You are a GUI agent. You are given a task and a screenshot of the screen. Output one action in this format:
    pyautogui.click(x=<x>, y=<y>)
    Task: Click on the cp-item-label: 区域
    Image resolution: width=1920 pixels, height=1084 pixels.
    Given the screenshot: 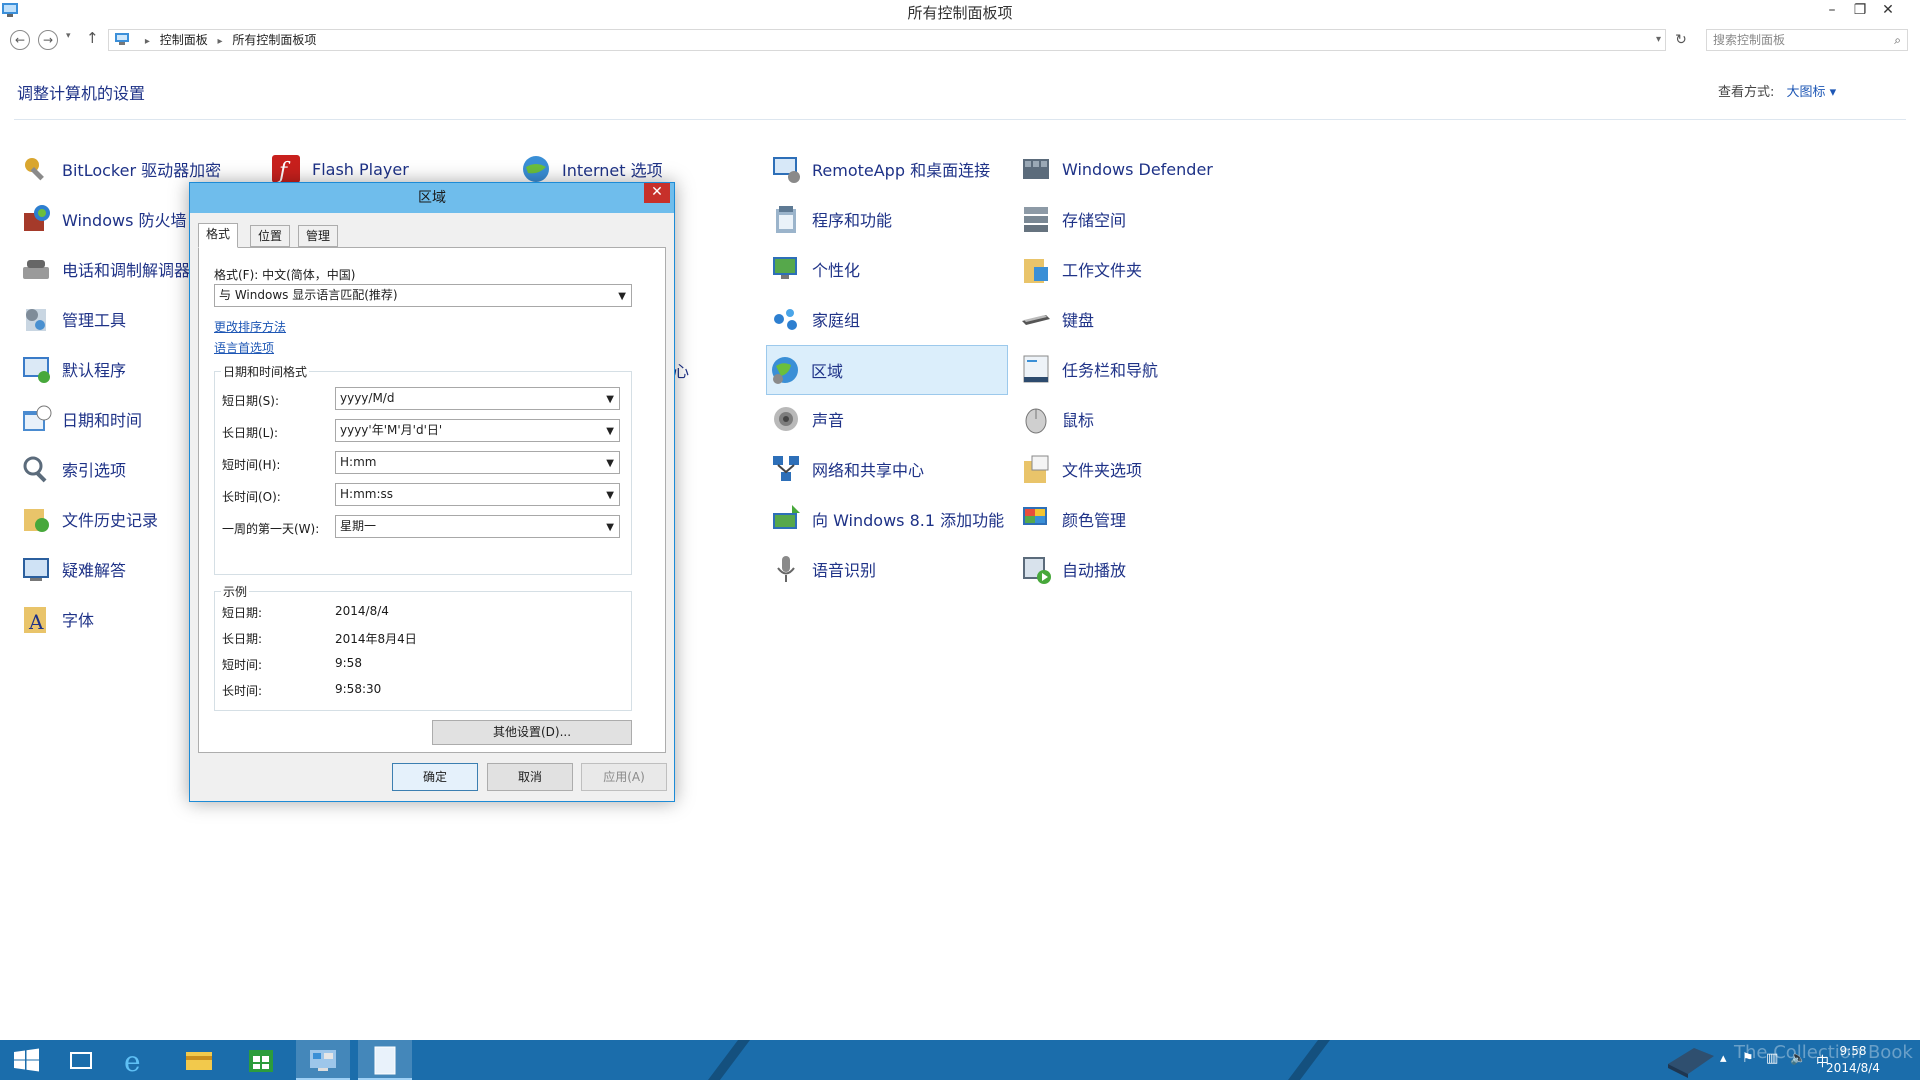 What is the action you would take?
    pyautogui.click(x=827, y=371)
    